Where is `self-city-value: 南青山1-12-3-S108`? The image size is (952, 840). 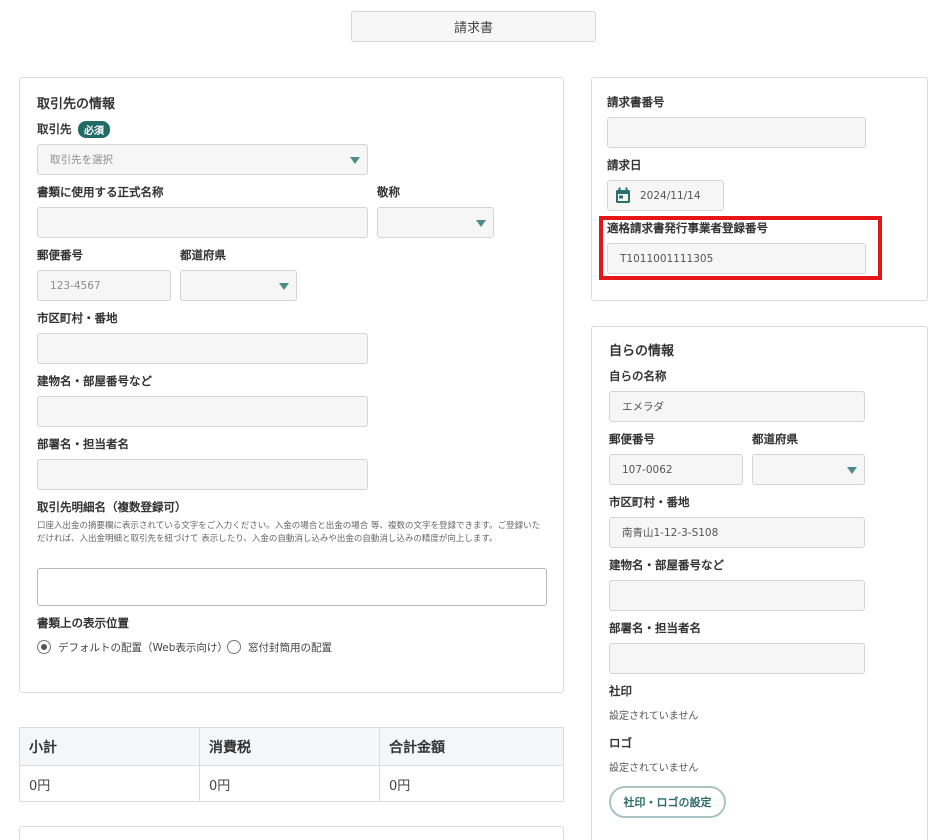
self-city-value: 南青山1-12-3-S108 is located at coordinates (670, 533).